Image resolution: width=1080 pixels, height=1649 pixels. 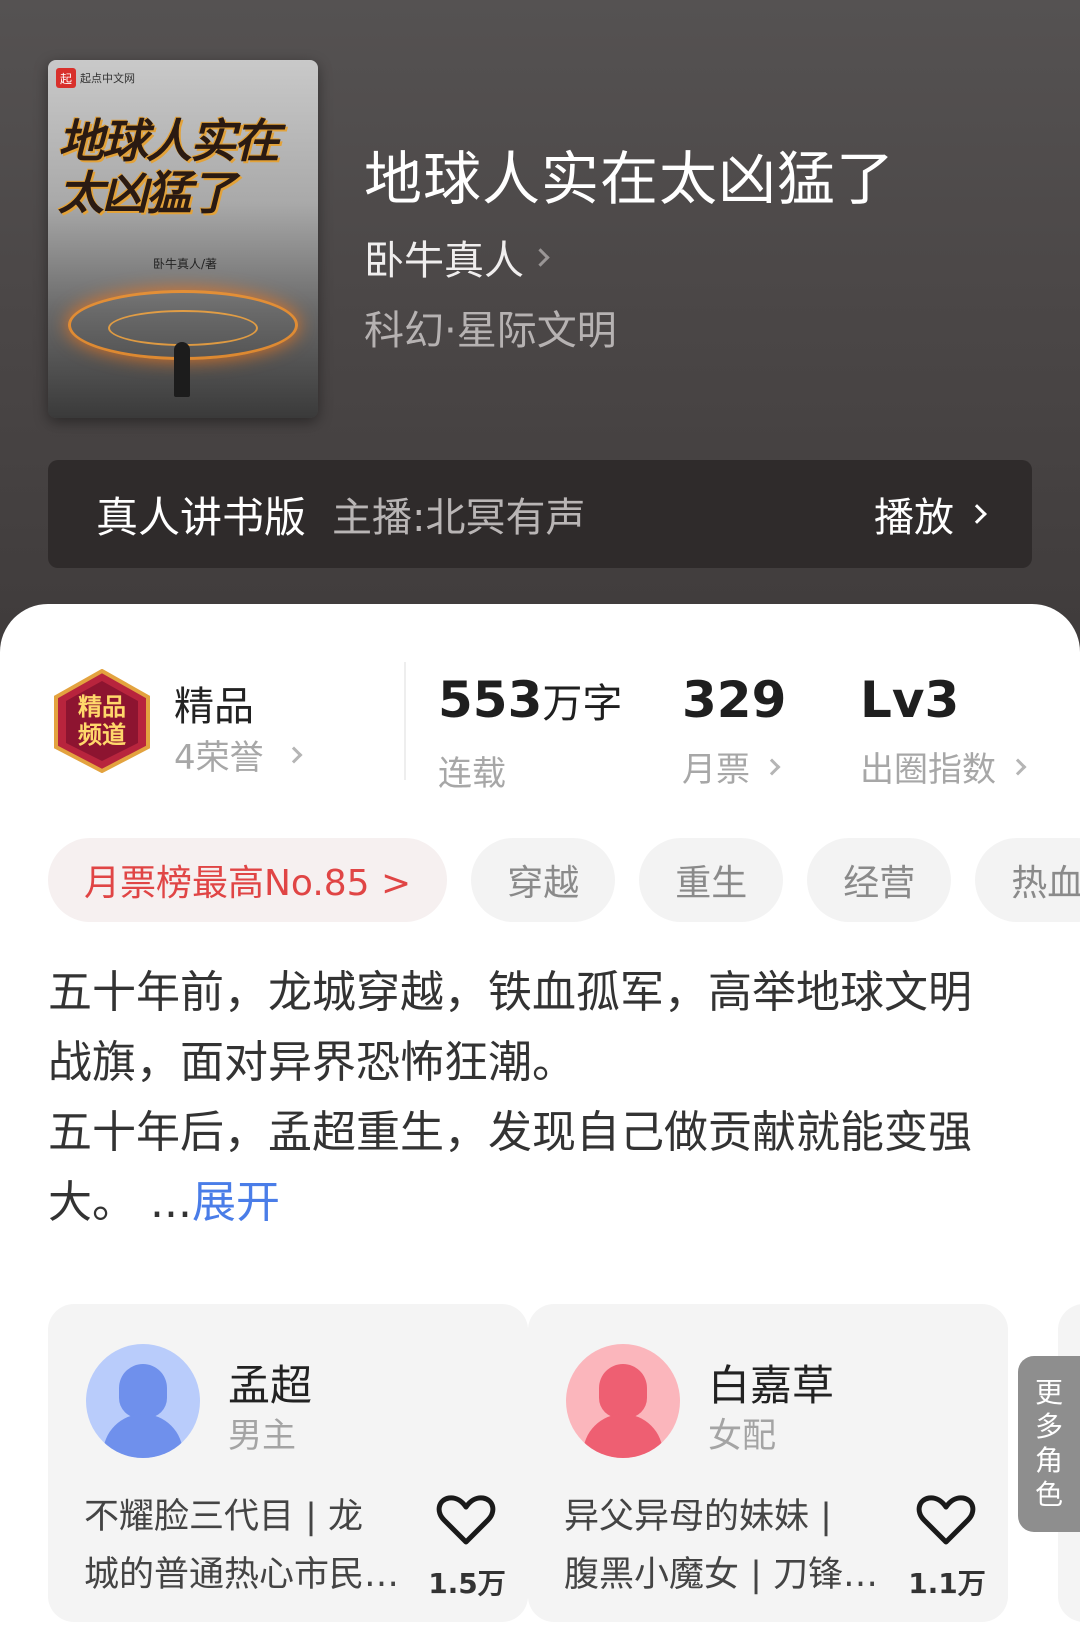 I want to click on author-link: 卧牛真人, so click(x=457, y=257).